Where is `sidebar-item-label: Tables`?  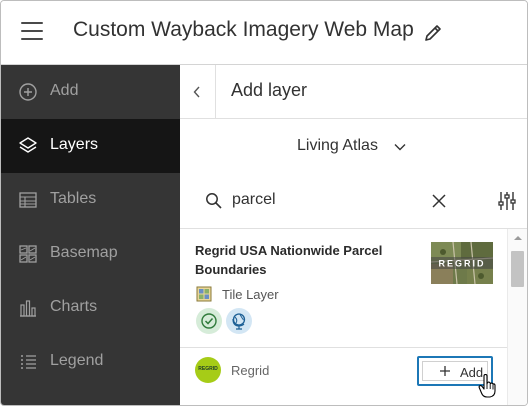 sidebar-item-label: Tables is located at coordinates (73, 198).